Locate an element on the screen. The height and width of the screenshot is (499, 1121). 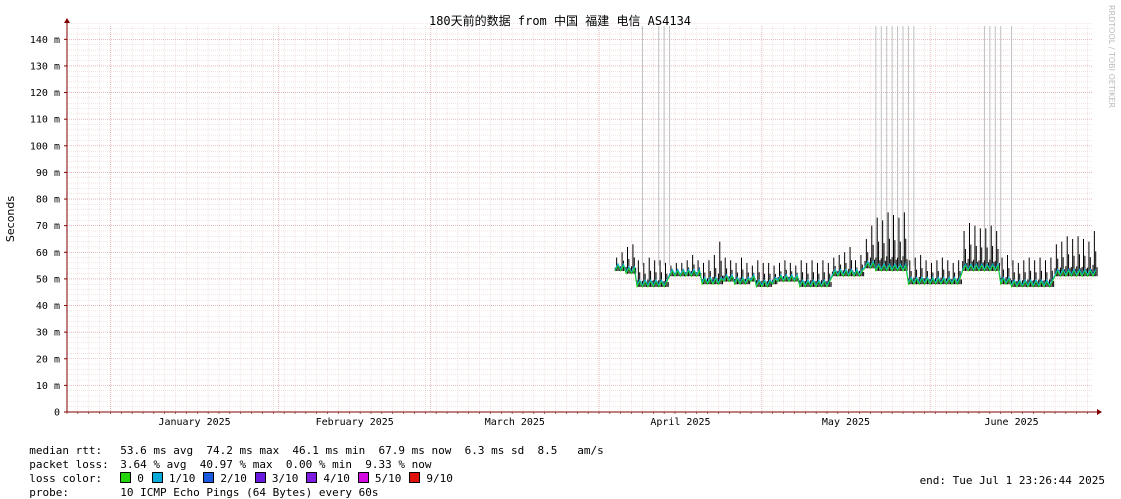
y-tick-label: 140 m is located at coordinates (45, 40).